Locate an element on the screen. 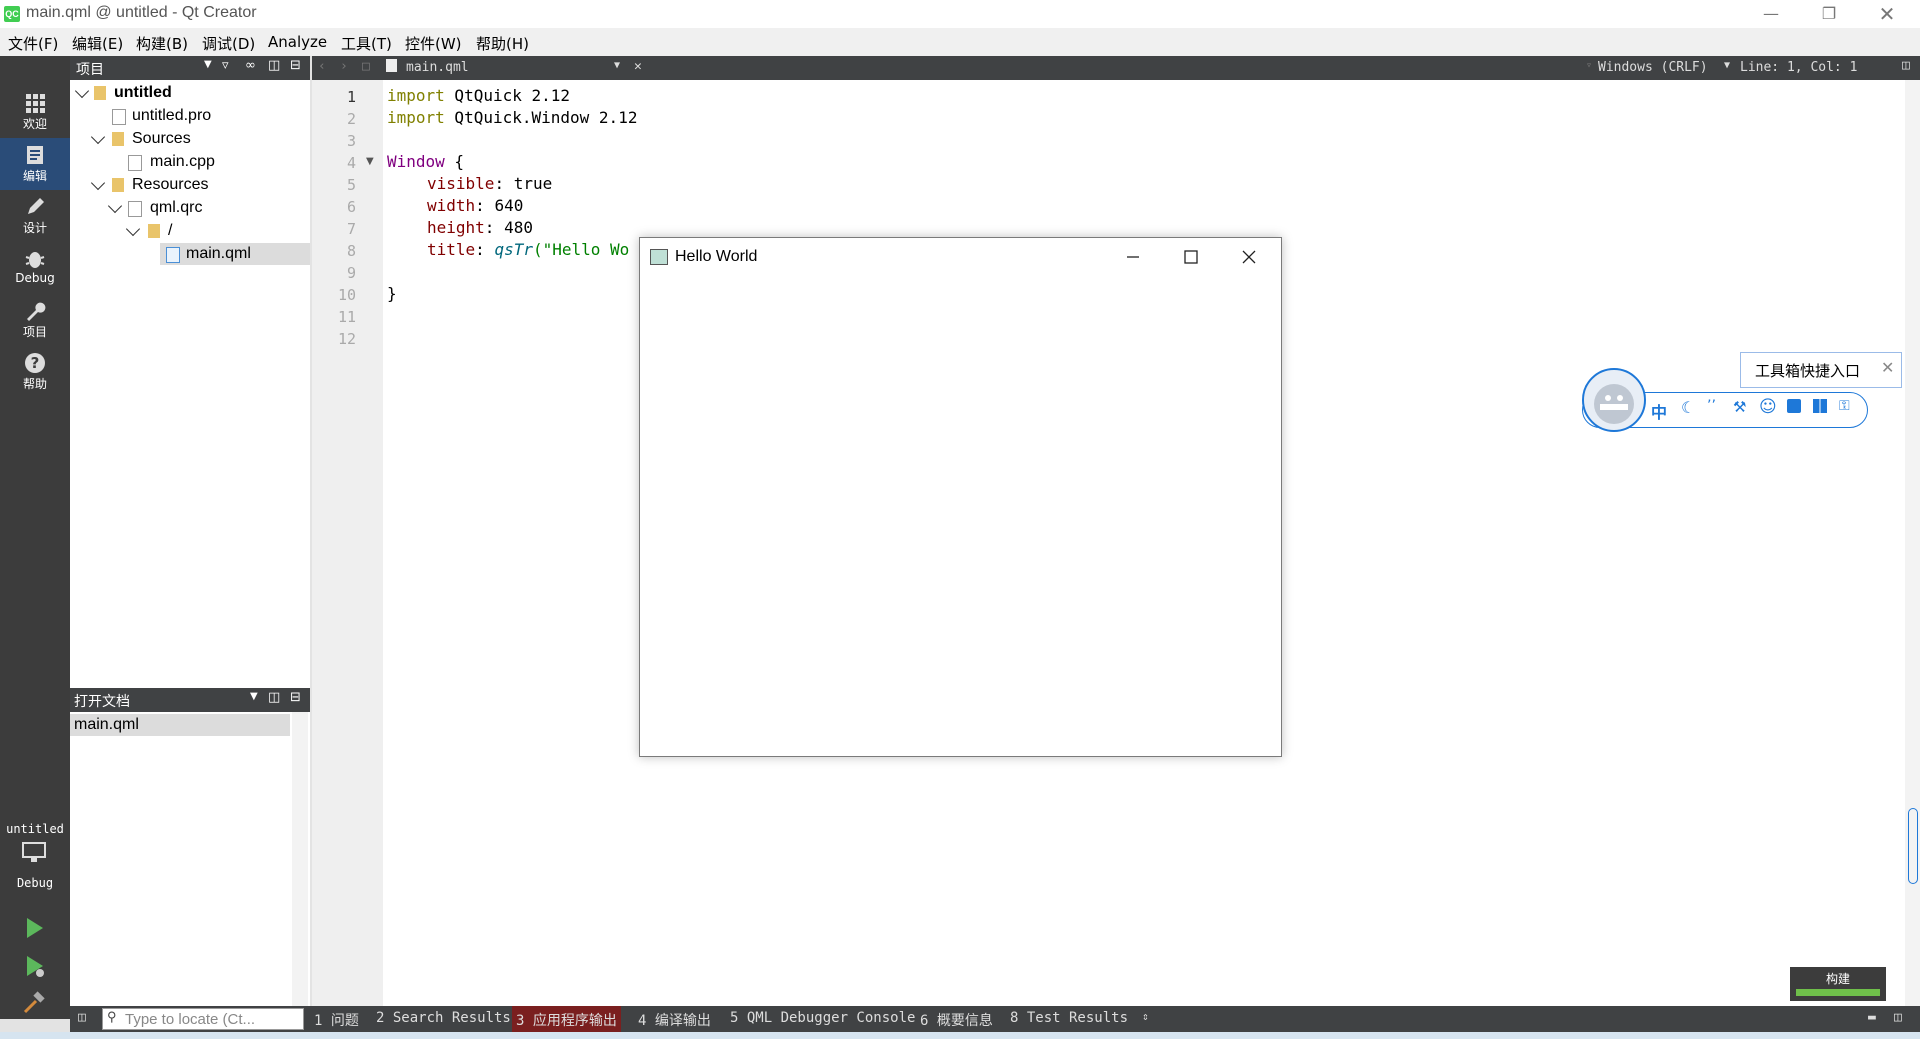  tree-item-root-prefix: / is located at coordinates (190, 231).